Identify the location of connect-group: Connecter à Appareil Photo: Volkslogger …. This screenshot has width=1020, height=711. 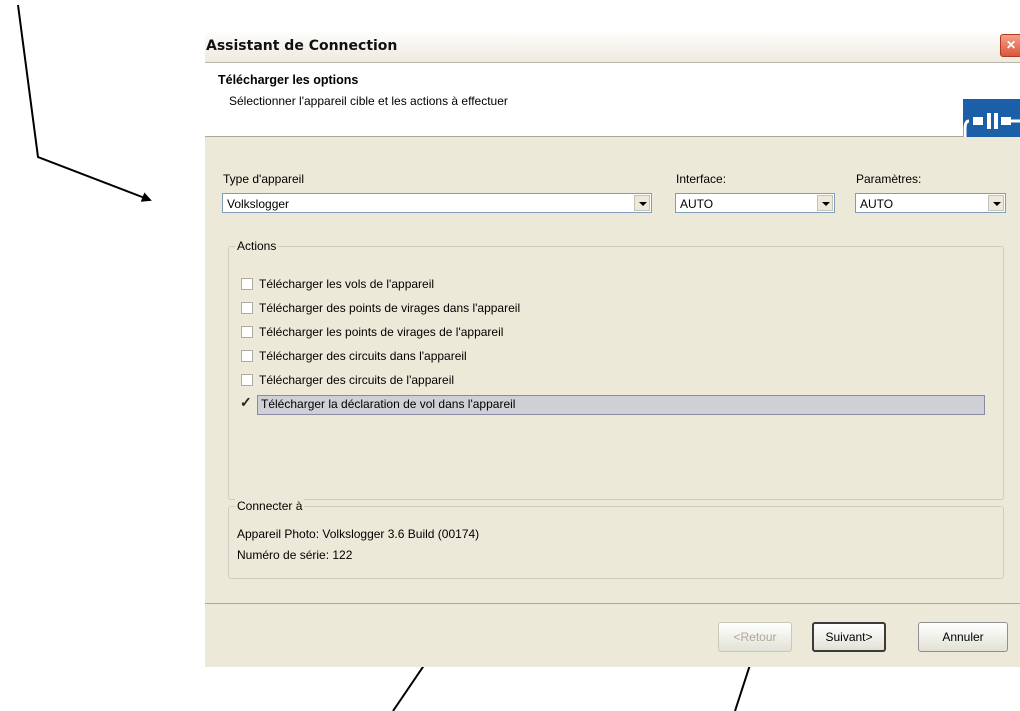
(616, 539).